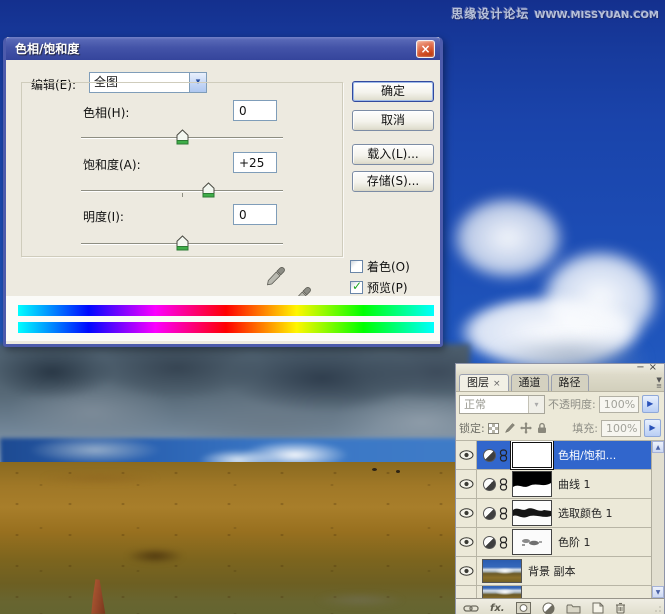  I want to click on colorize-checkbox: 着色(O), so click(380, 266).